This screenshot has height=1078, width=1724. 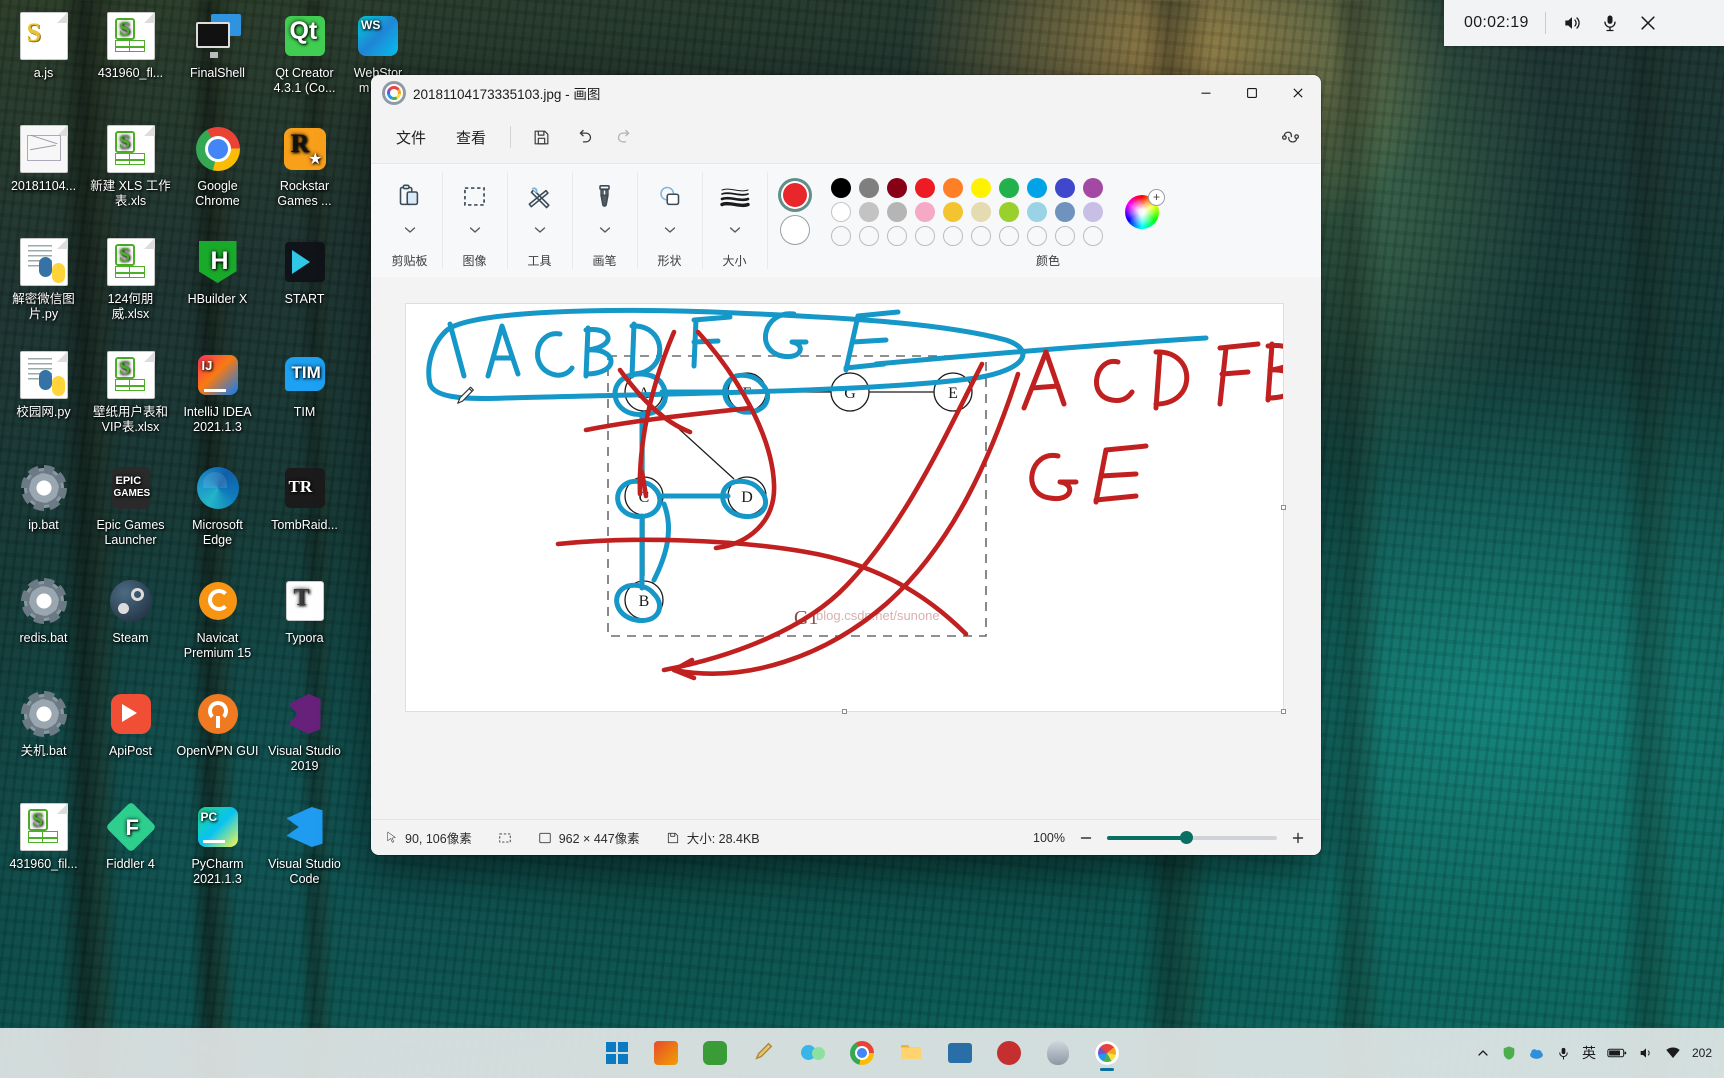 What do you see at coordinates (217, 177) in the screenshot?
I see `desktop-icon-google-chrome: Google Chrome` at bounding box center [217, 177].